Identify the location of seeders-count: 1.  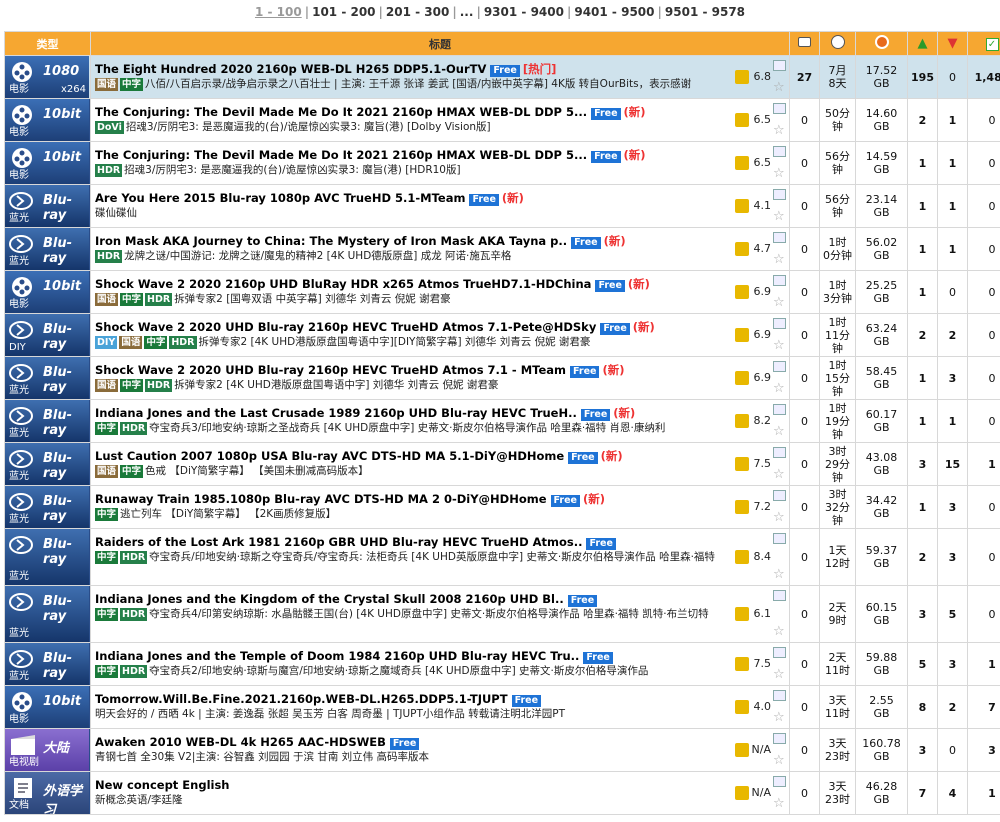
(922, 249).